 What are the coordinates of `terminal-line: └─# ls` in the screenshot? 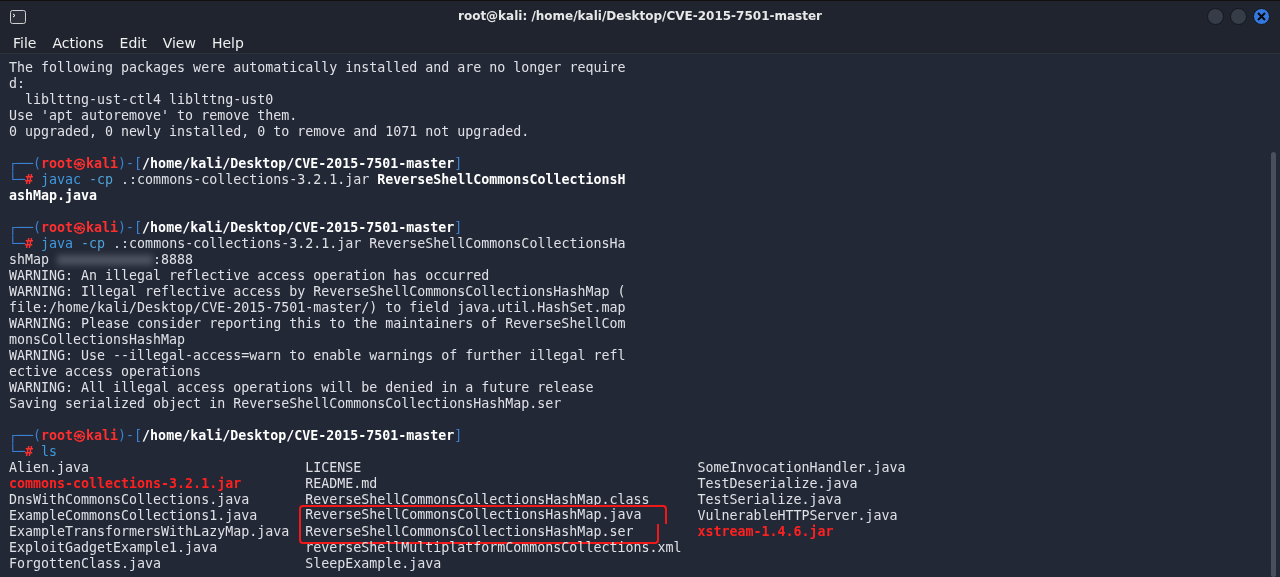 It's located at (34, 452).